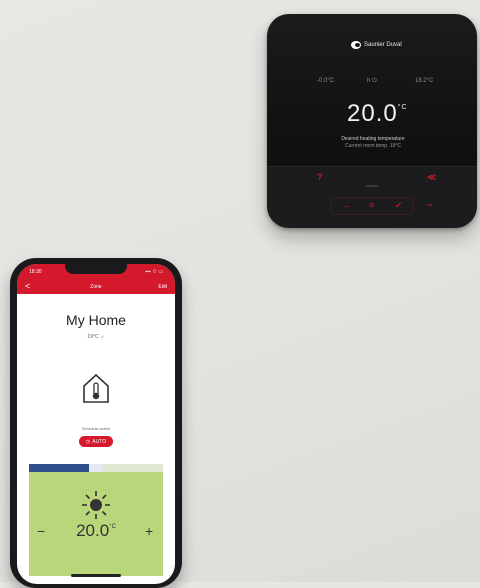 This screenshot has width=480, height=588. Describe the element at coordinates (371, 205) in the screenshot. I see `menu-button: ≡` at that location.